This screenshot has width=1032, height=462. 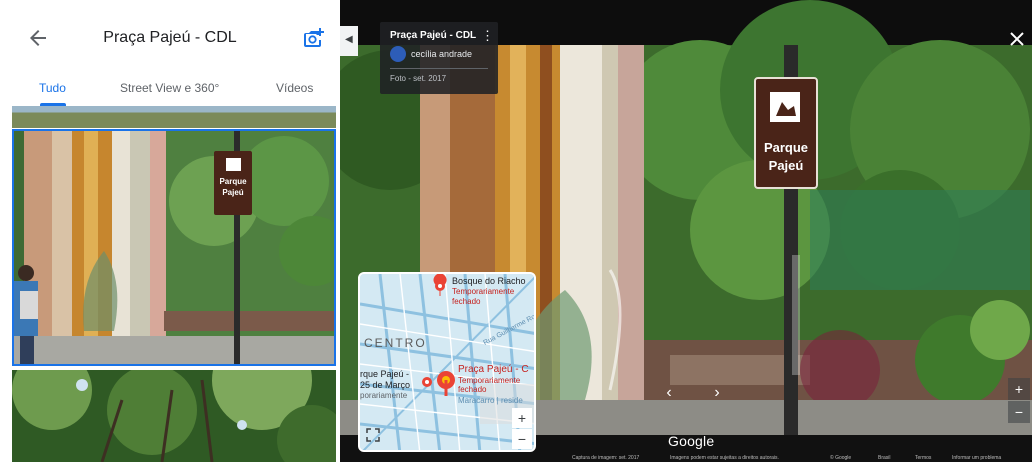 I want to click on sign-line2: Pajeú, so click(x=786, y=165).